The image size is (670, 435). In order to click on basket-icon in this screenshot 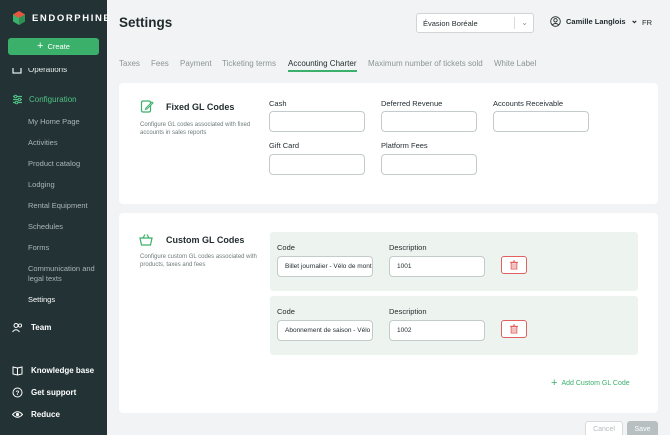, I will do `click(146, 240)`.